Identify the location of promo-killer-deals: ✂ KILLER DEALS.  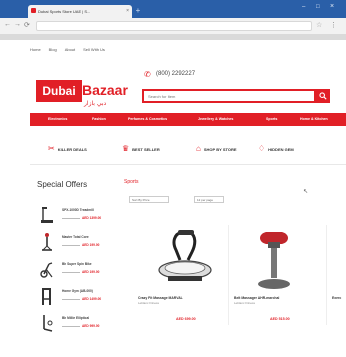
(67, 149).